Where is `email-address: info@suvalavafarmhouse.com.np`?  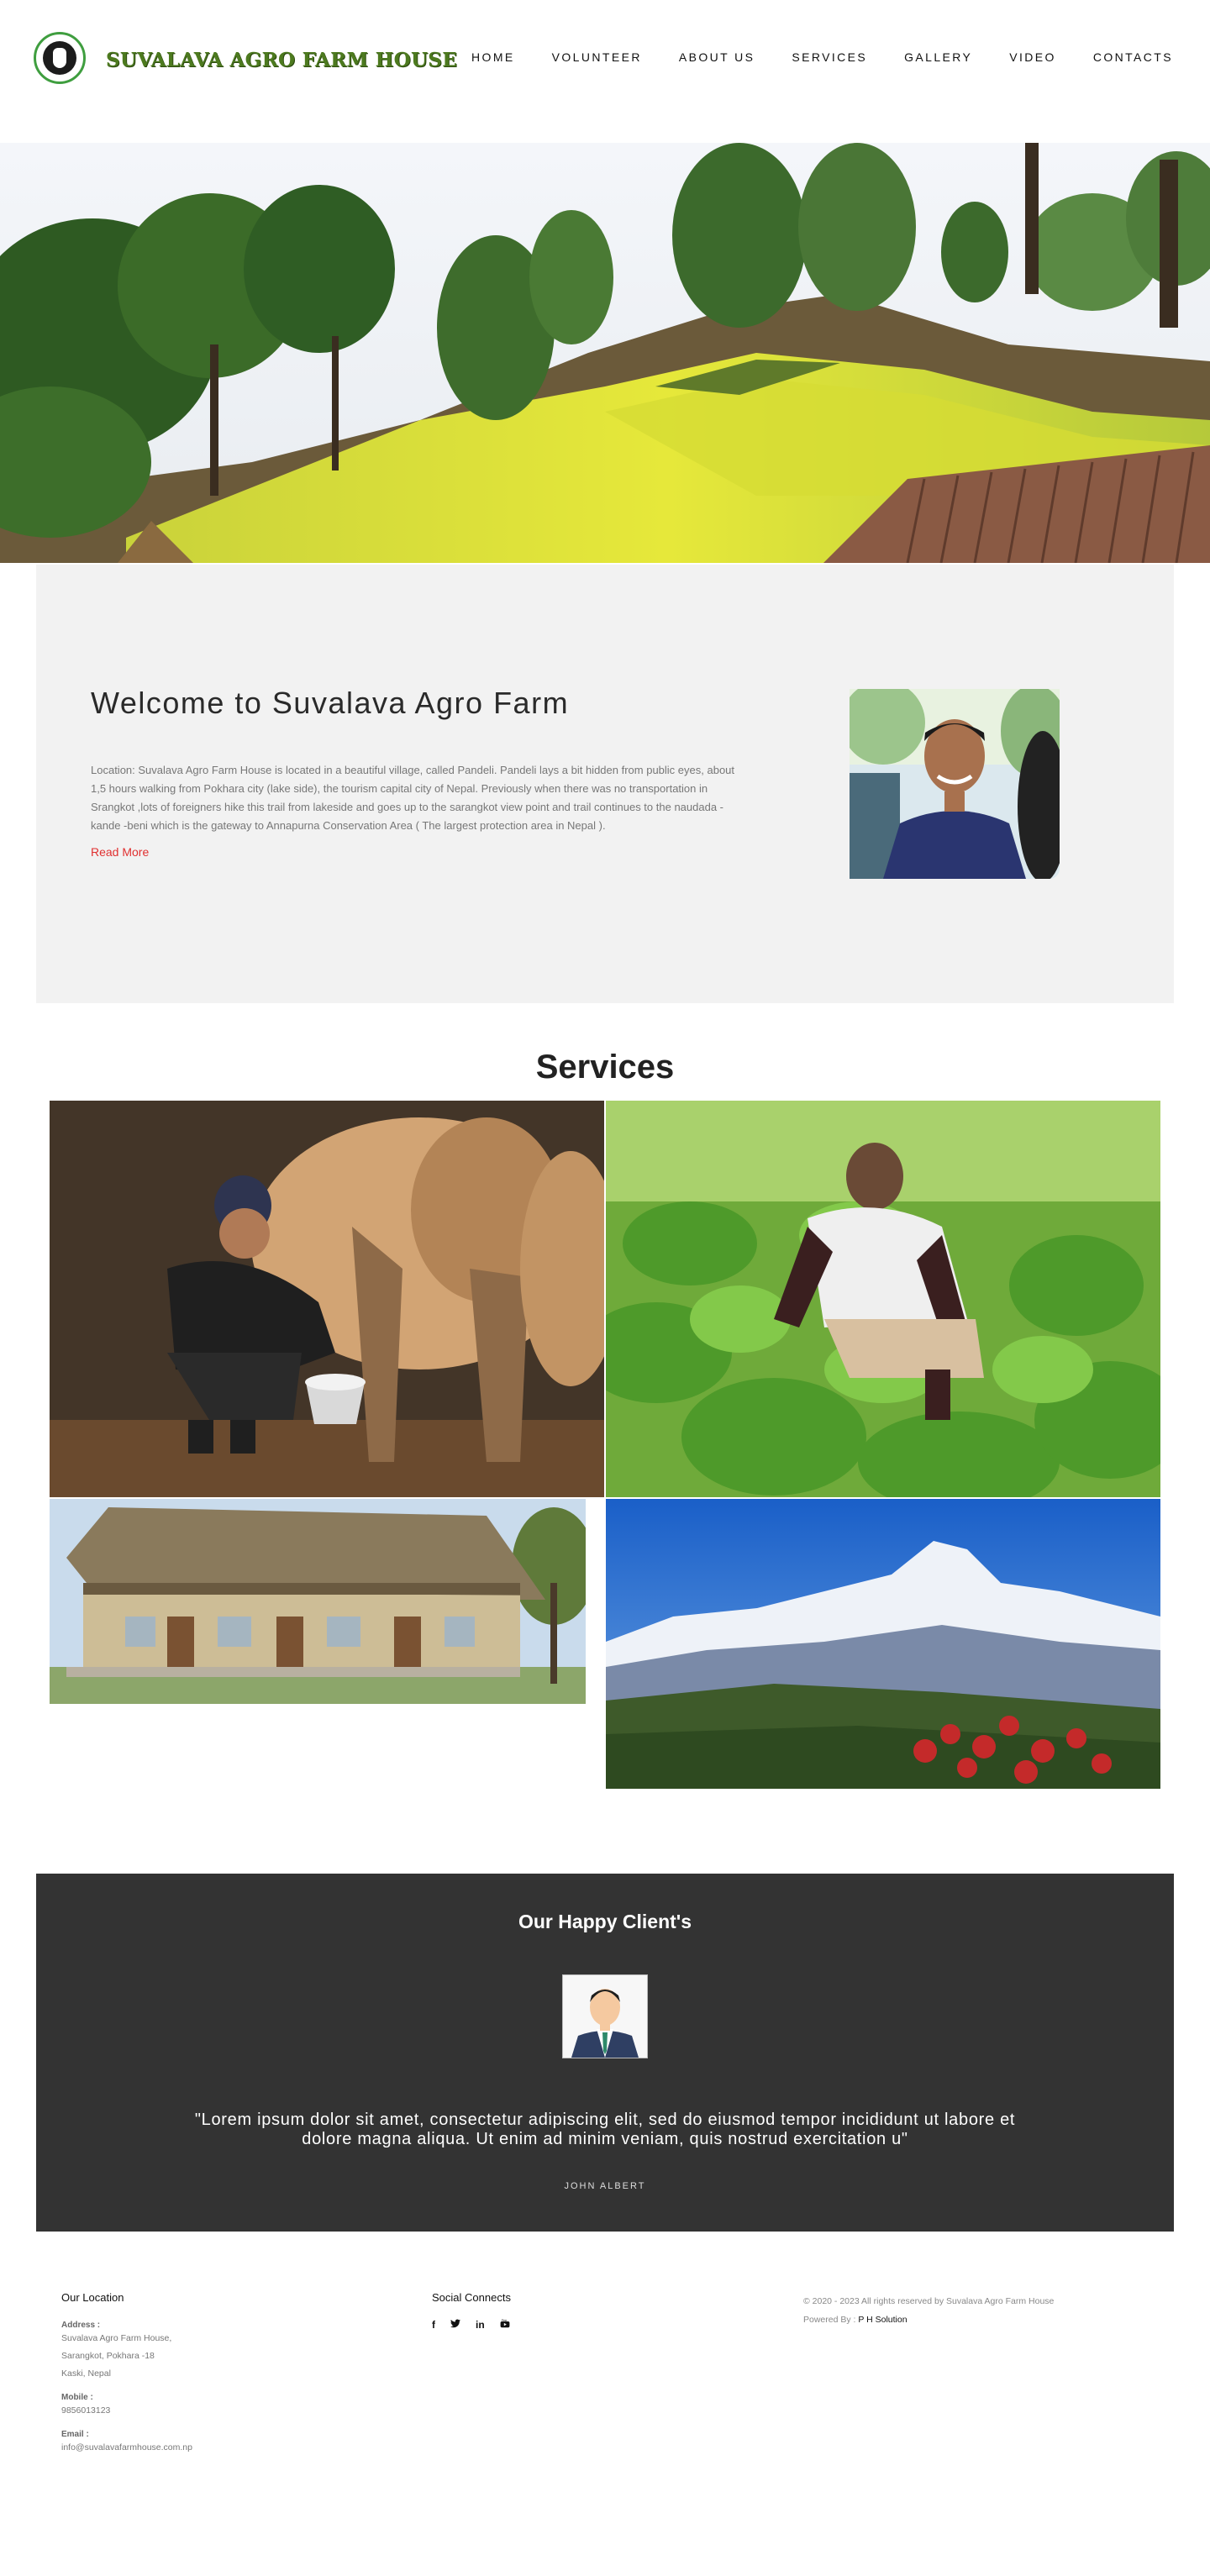 email-address: info@suvalavafarmhouse.com.np is located at coordinates (127, 2448).